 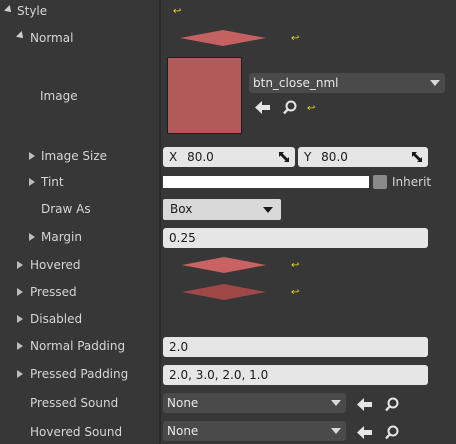 I want to click on row-pressed: Pressed ↩, so click(x=228, y=292).